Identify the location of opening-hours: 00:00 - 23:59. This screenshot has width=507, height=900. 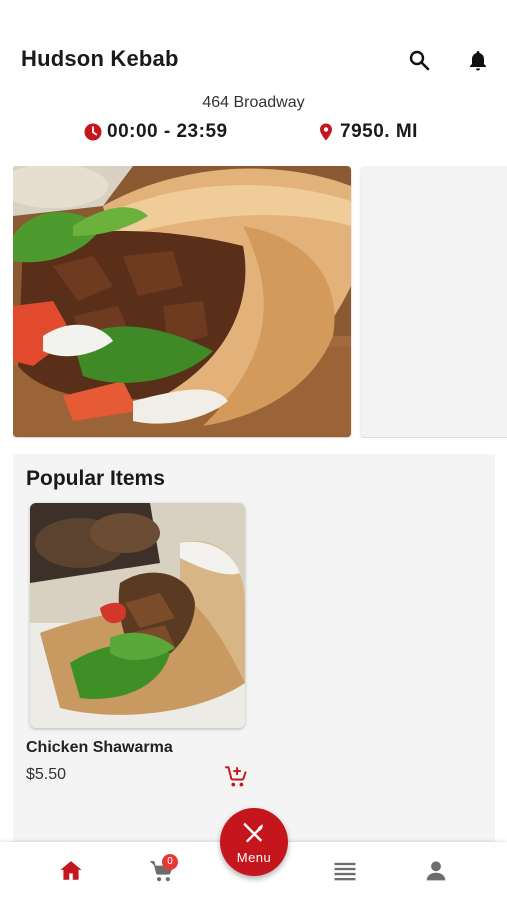
(155, 132).